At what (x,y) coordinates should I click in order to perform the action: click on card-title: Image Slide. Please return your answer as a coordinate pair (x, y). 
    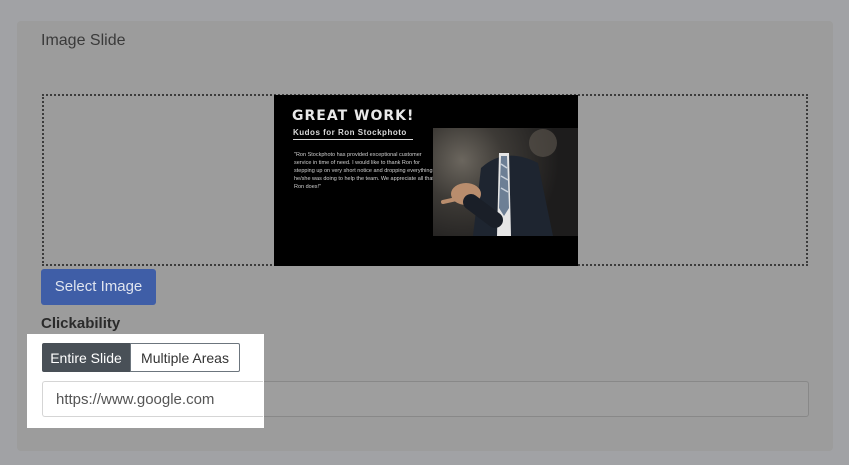
    Looking at the image, I should click on (83, 40).